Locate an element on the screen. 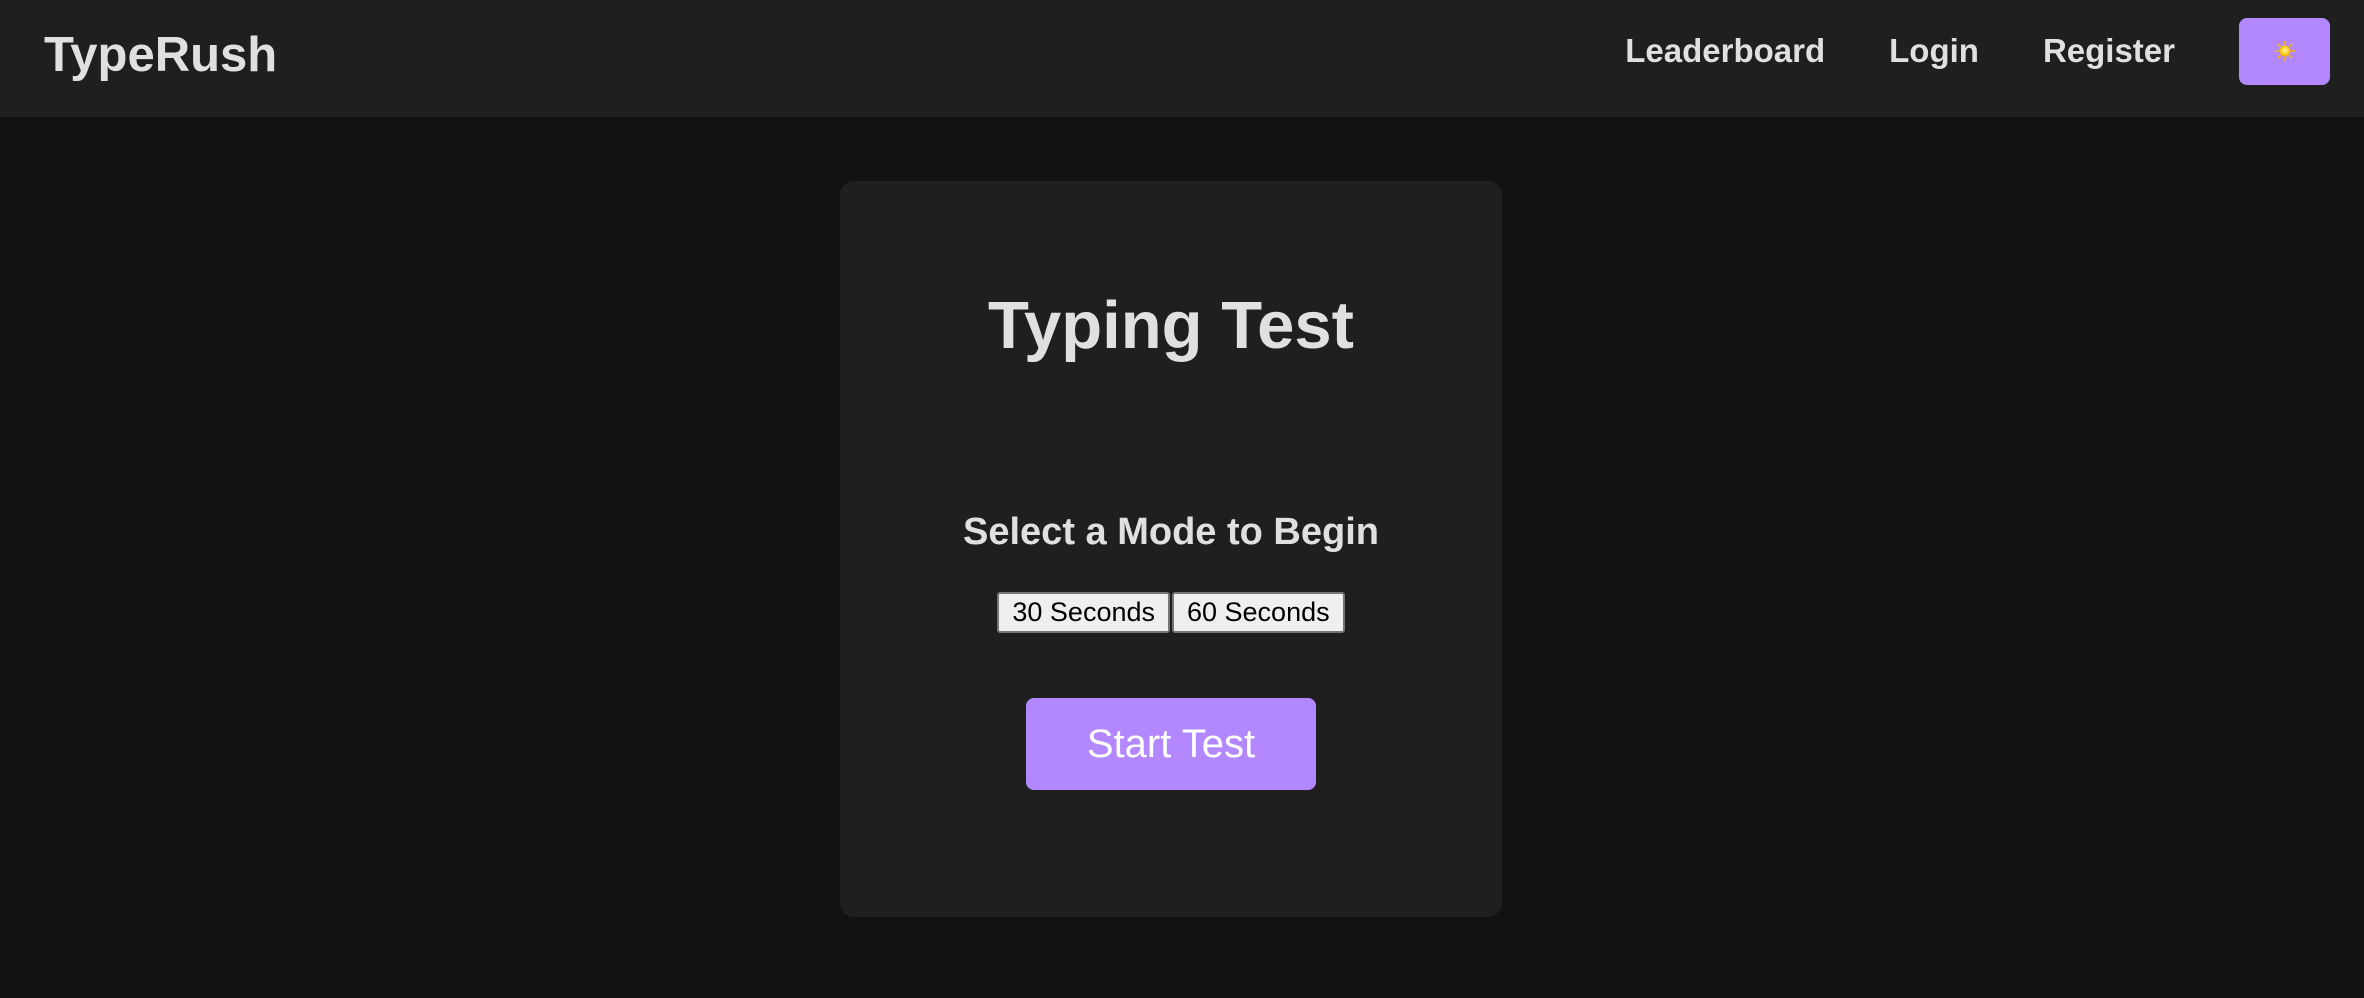  start-test-button: Start Test is located at coordinates (1171, 744).